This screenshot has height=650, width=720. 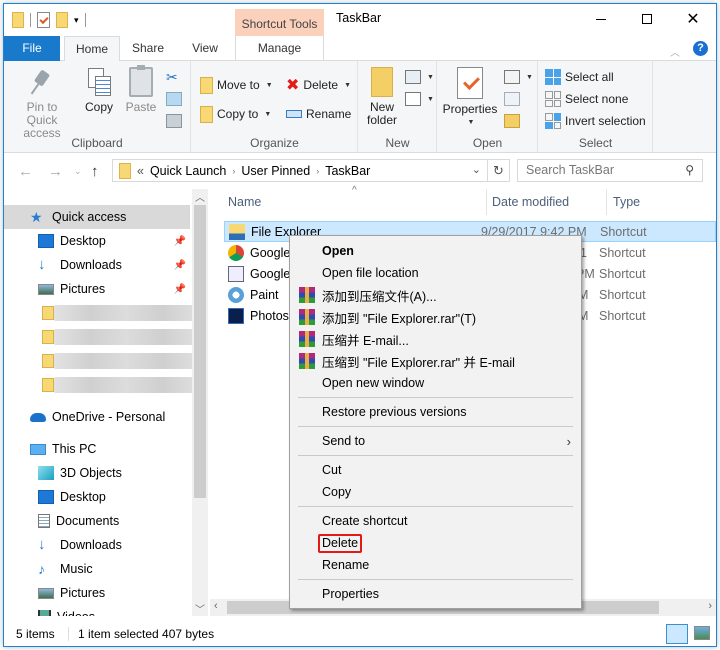 What do you see at coordinates (148, 48) in the screenshot?
I see `tab-share: Share` at bounding box center [148, 48].